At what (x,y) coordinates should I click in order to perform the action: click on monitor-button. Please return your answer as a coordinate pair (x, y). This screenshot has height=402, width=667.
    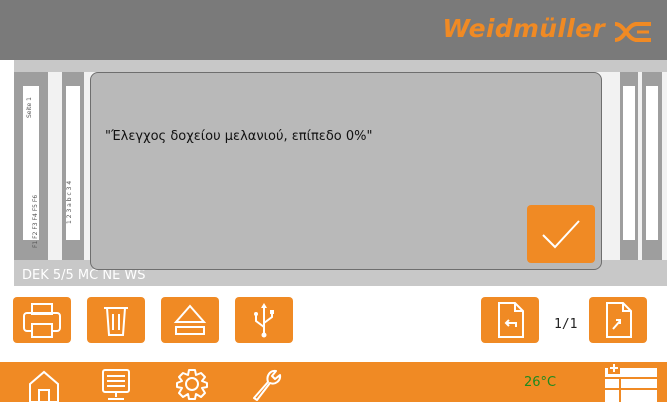
    Looking at the image, I should click on (116, 384).